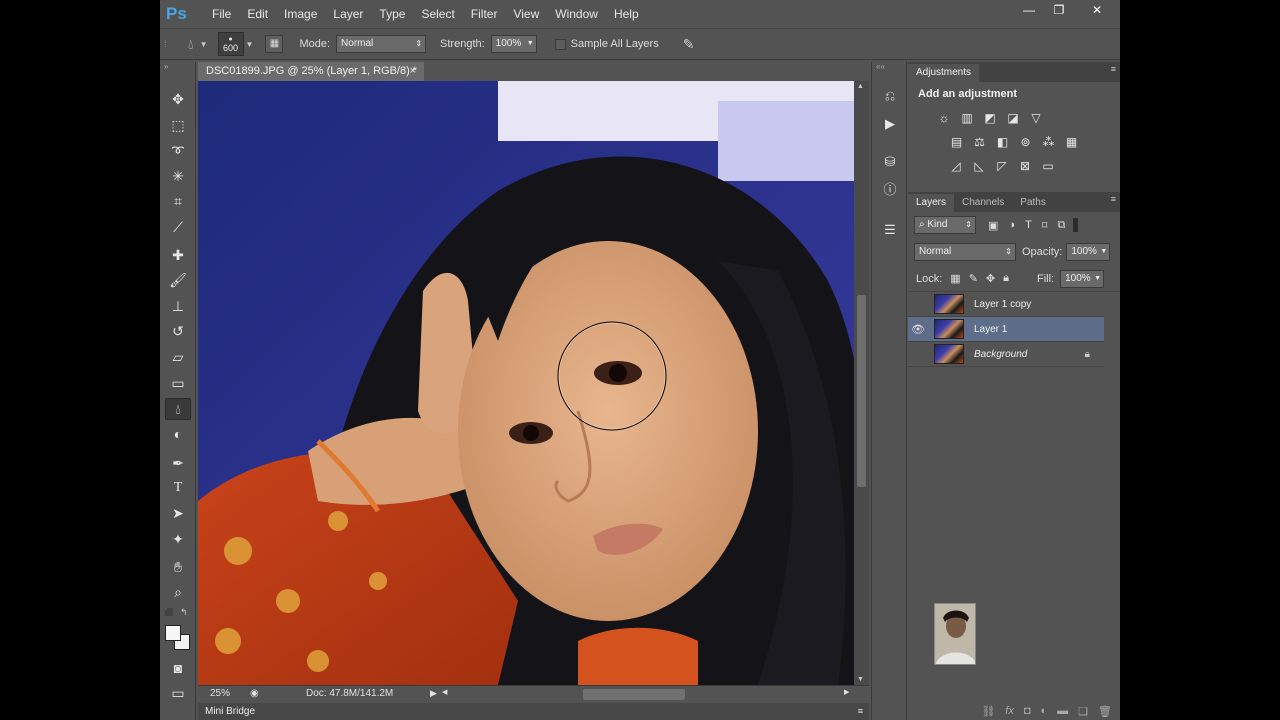 The height and width of the screenshot is (720, 1280). What do you see at coordinates (1048, 166) in the screenshot?
I see `gradient-map-icon: ▭` at bounding box center [1048, 166].